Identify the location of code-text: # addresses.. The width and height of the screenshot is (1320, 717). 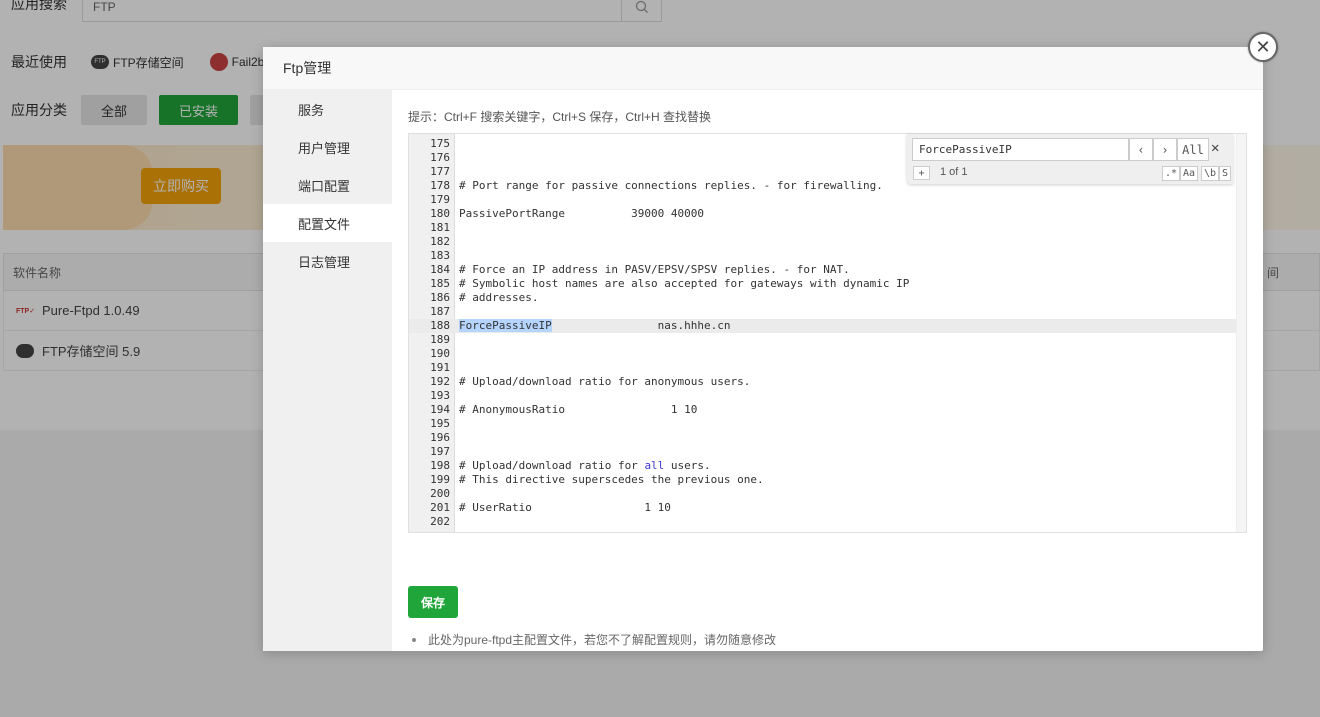
(499, 297).